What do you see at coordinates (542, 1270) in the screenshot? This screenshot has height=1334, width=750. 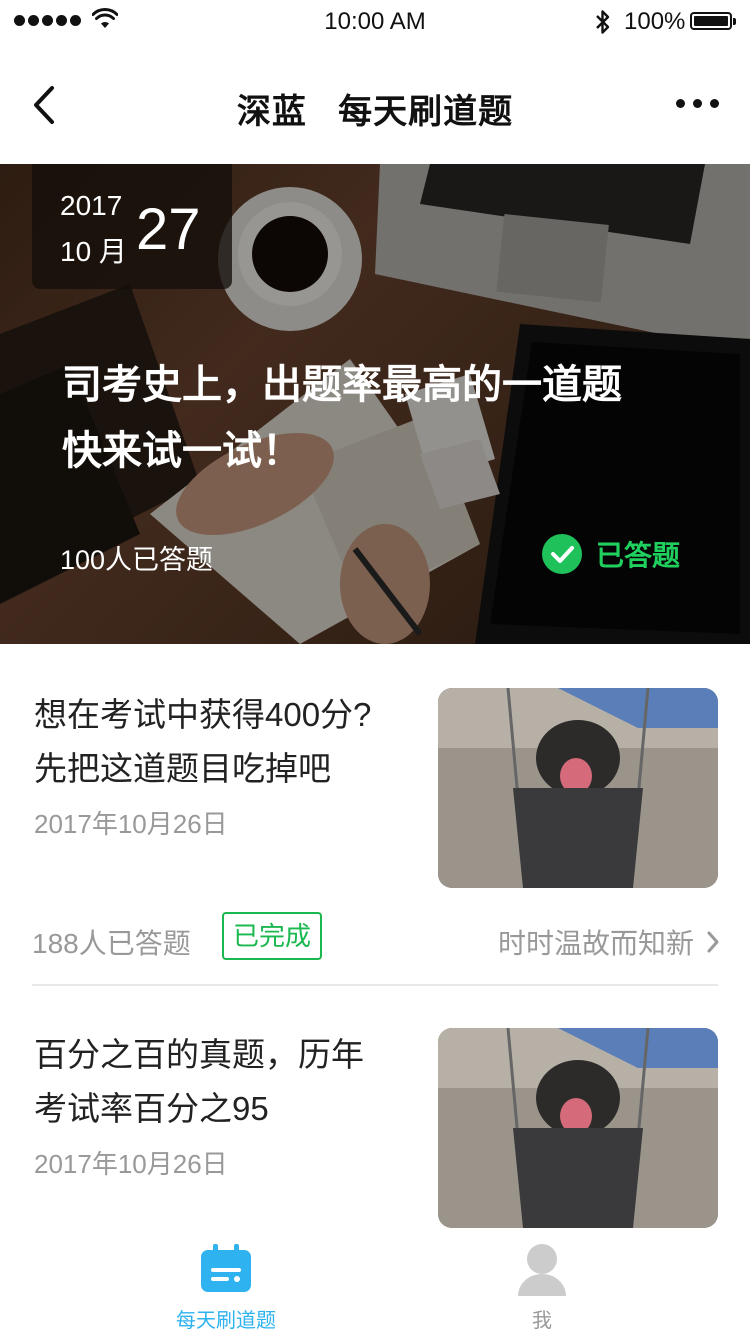 I see `user-icon` at bounding box center [542, 1270].